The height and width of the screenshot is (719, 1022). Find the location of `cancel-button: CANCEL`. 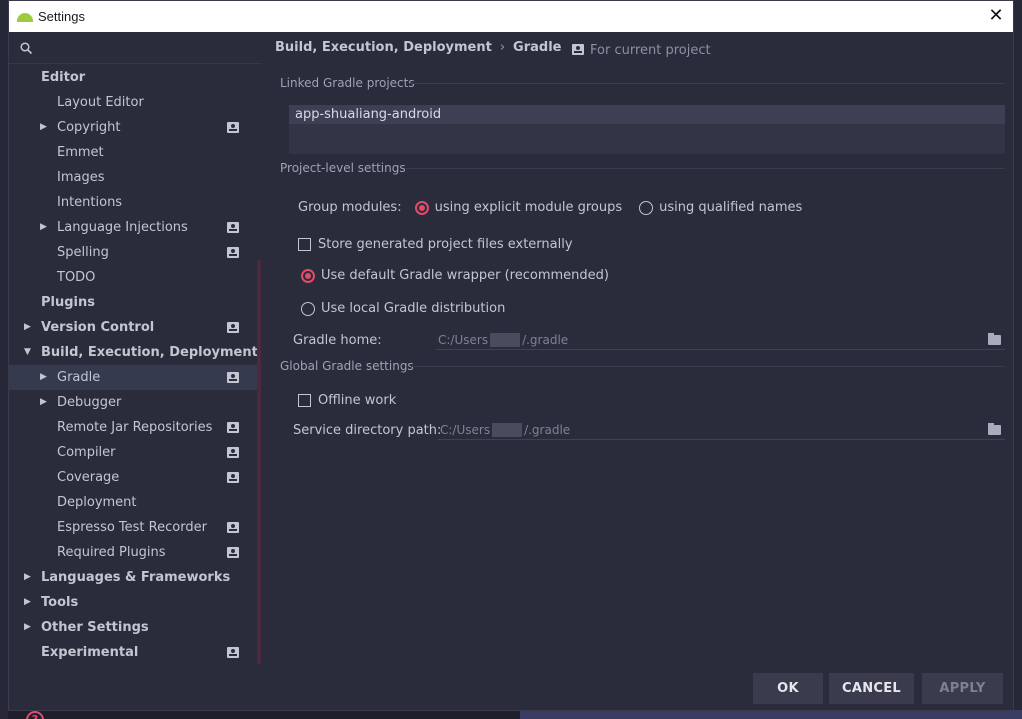

cancel-button: CANCEL is located at coordinates (871, 688).